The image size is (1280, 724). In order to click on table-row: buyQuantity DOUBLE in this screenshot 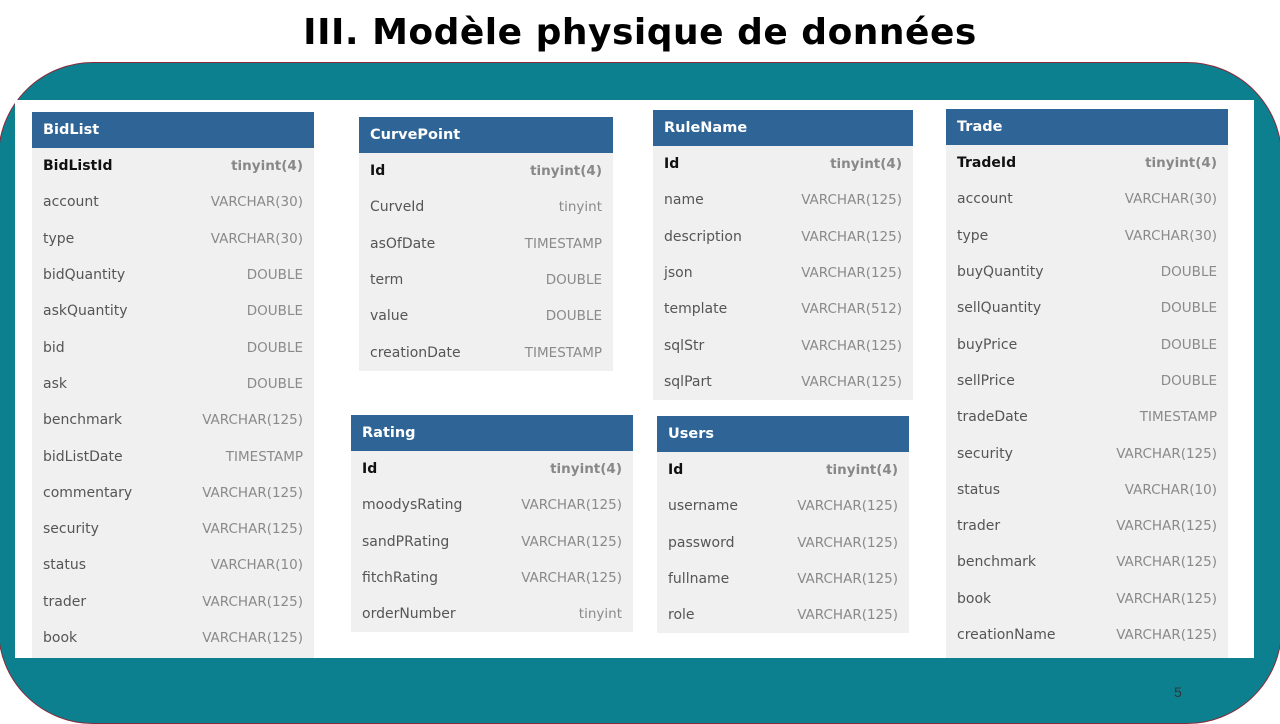, I will do `click(1087, 272)`.